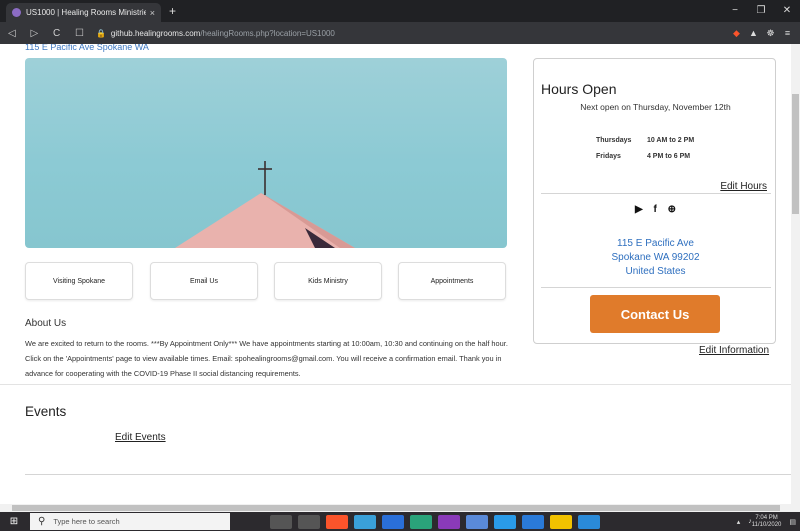 The width and height of the screenshot is (800, 531). Describe the element at coordinates (614, 140) in the screenshot. I see `hours-day: Thursdays` at that location.